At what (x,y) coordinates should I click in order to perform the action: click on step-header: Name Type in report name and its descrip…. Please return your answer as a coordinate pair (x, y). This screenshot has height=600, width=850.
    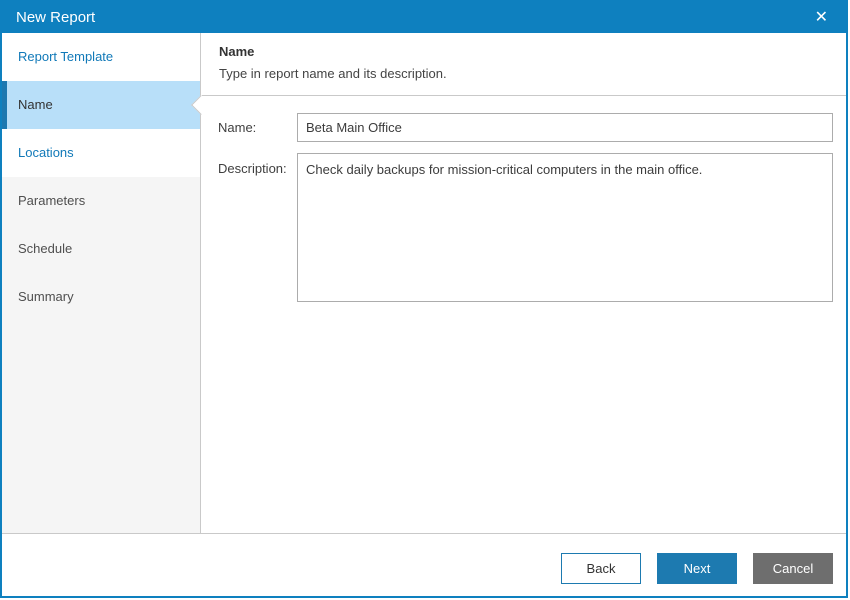
    Looking at the image, I should click on (524, 64).